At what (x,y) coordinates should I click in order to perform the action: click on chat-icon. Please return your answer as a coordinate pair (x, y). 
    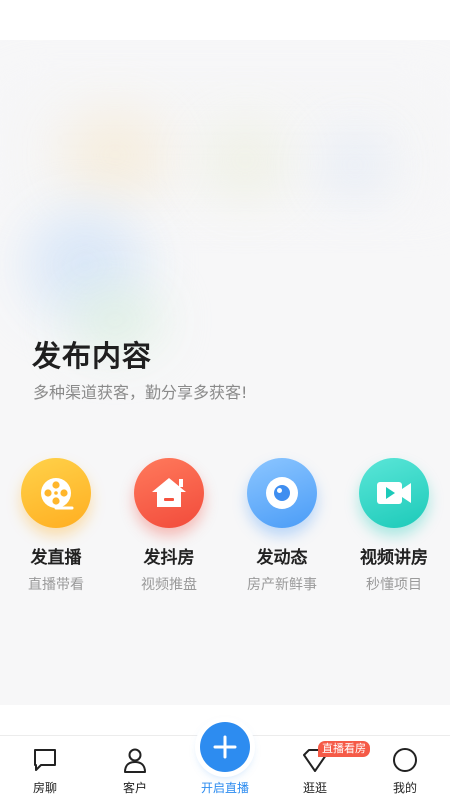
    Looking at the image, I should click on (45, 760).